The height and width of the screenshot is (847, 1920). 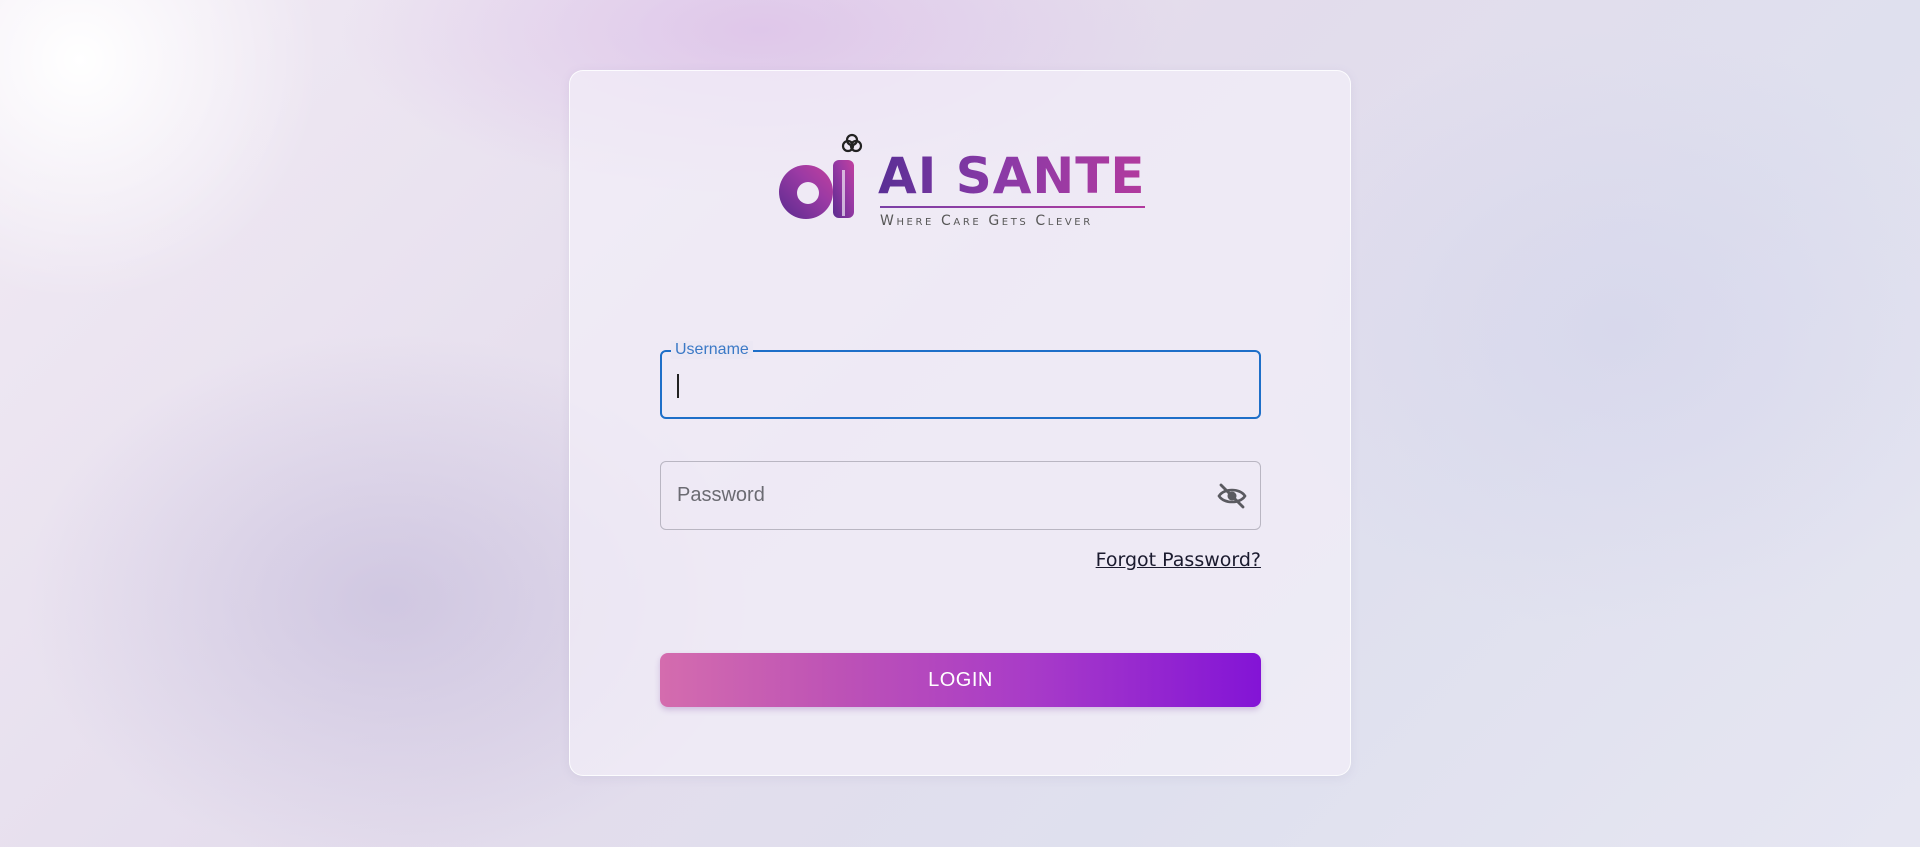 I want to click on ai-logo-mark-icon, so click(x=821, y=176).